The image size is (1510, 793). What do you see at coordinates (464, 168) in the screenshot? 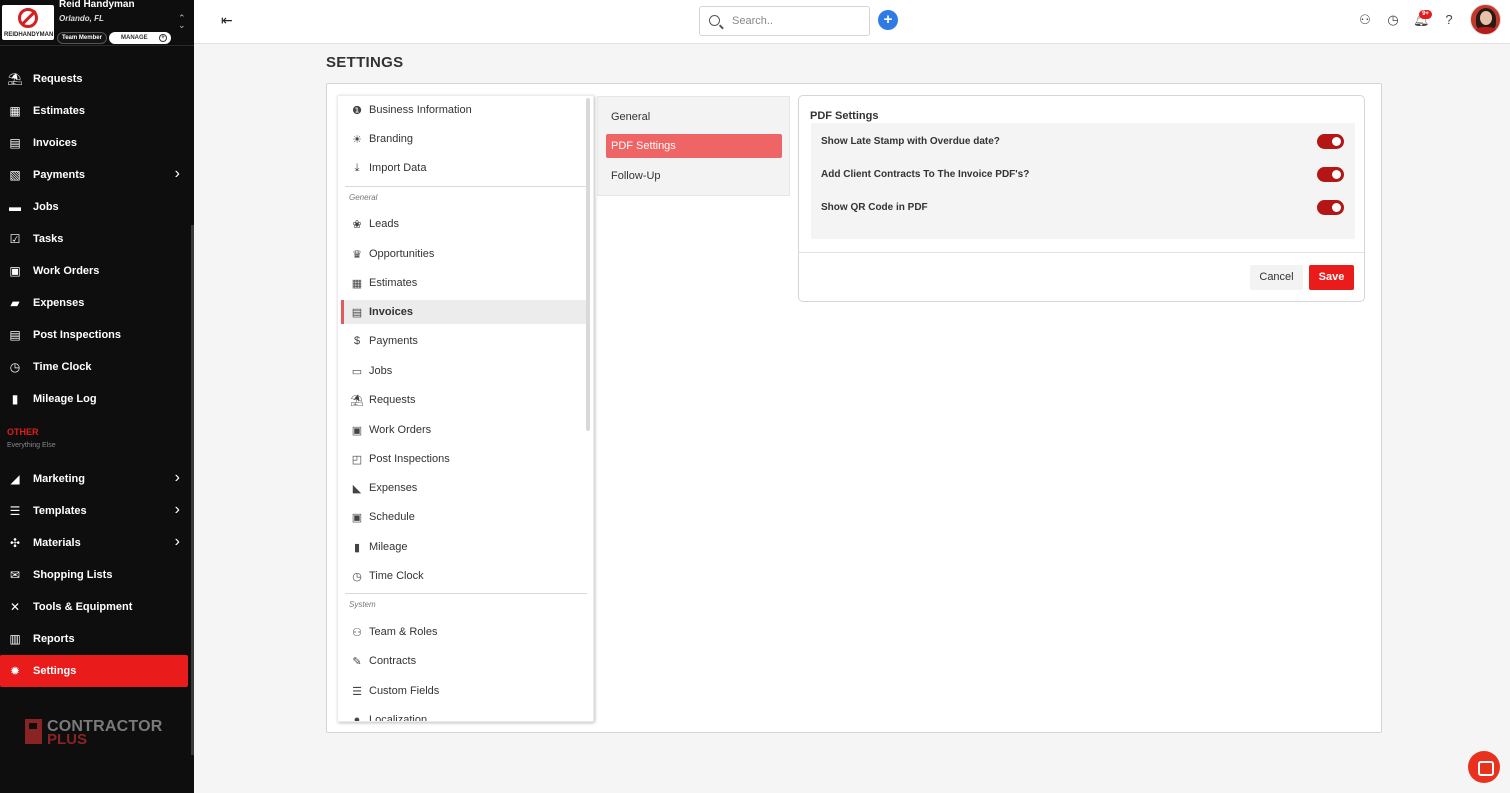
I see `settings-item-import-data: ⤓ Import Data` at bounding box center [464, 168].